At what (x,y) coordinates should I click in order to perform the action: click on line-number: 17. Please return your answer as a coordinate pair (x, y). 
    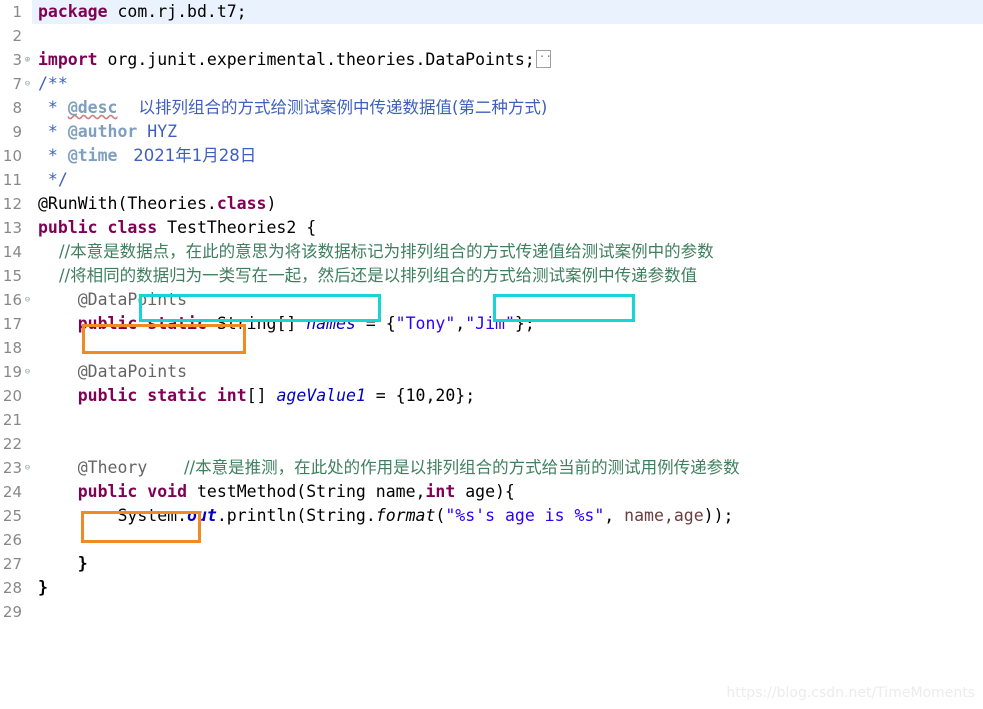
    Looking at the image, I should click on (12, 324).